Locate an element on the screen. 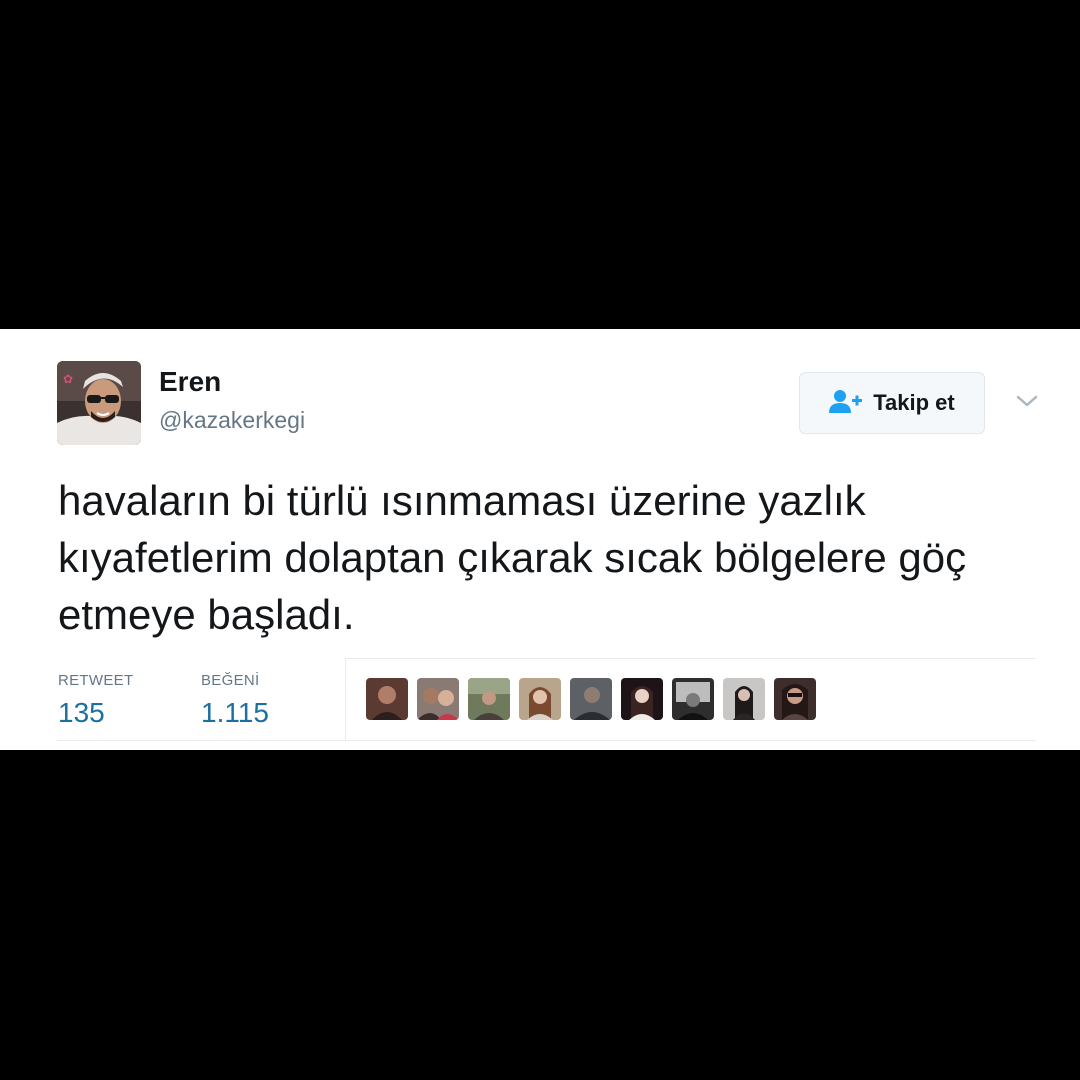 The width and height of the screenshot is (1080, 1080). retweet-stat: RETWEET 135 is located at coordinates (95, 700).